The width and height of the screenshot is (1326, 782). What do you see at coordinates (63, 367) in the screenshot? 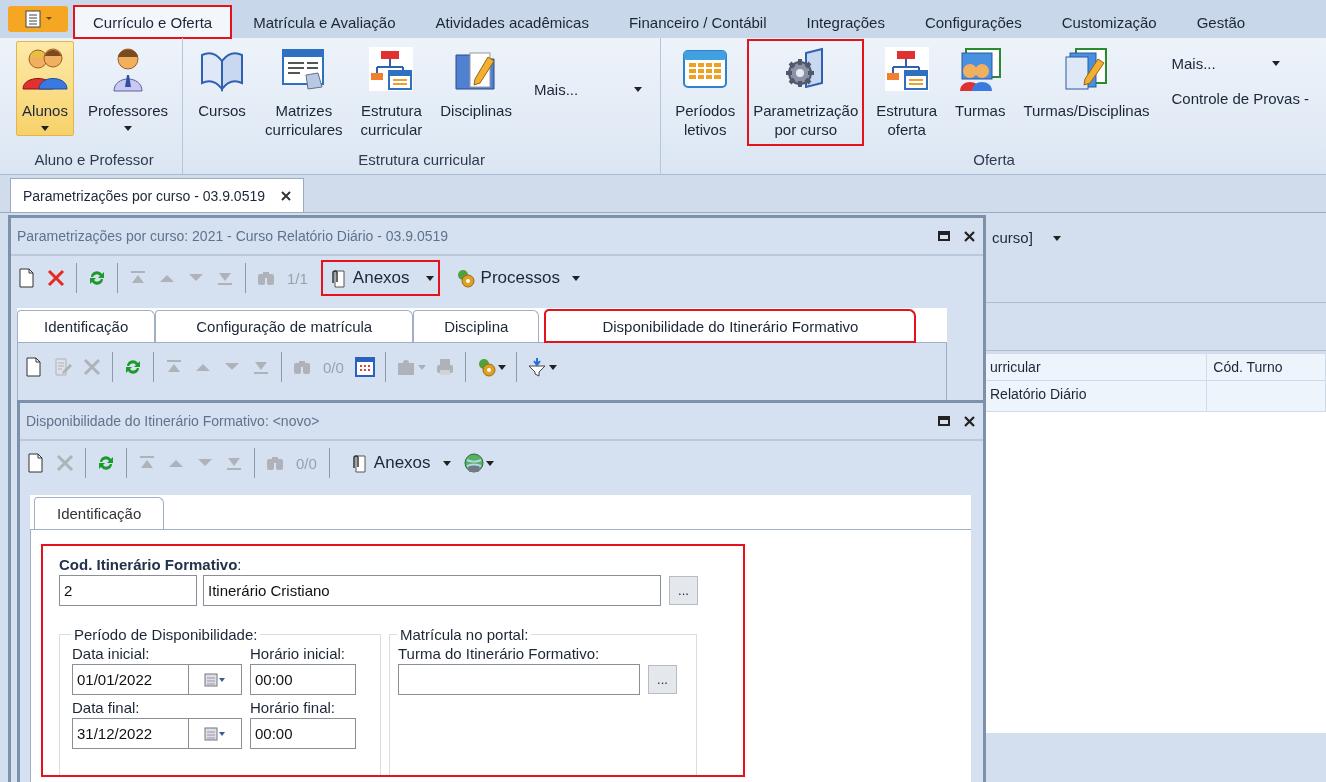
I see `edit-icon` at bounding box center [63, 367].